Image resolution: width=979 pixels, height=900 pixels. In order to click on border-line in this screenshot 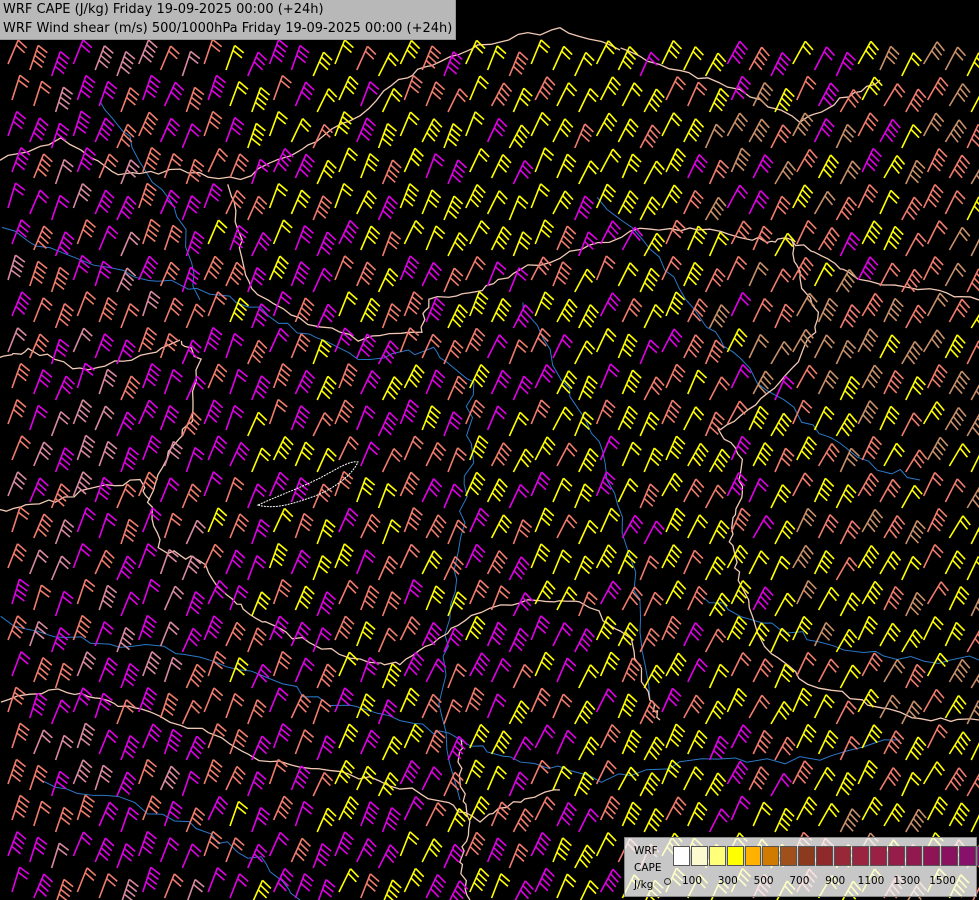, I will do `click(848, 575)`.